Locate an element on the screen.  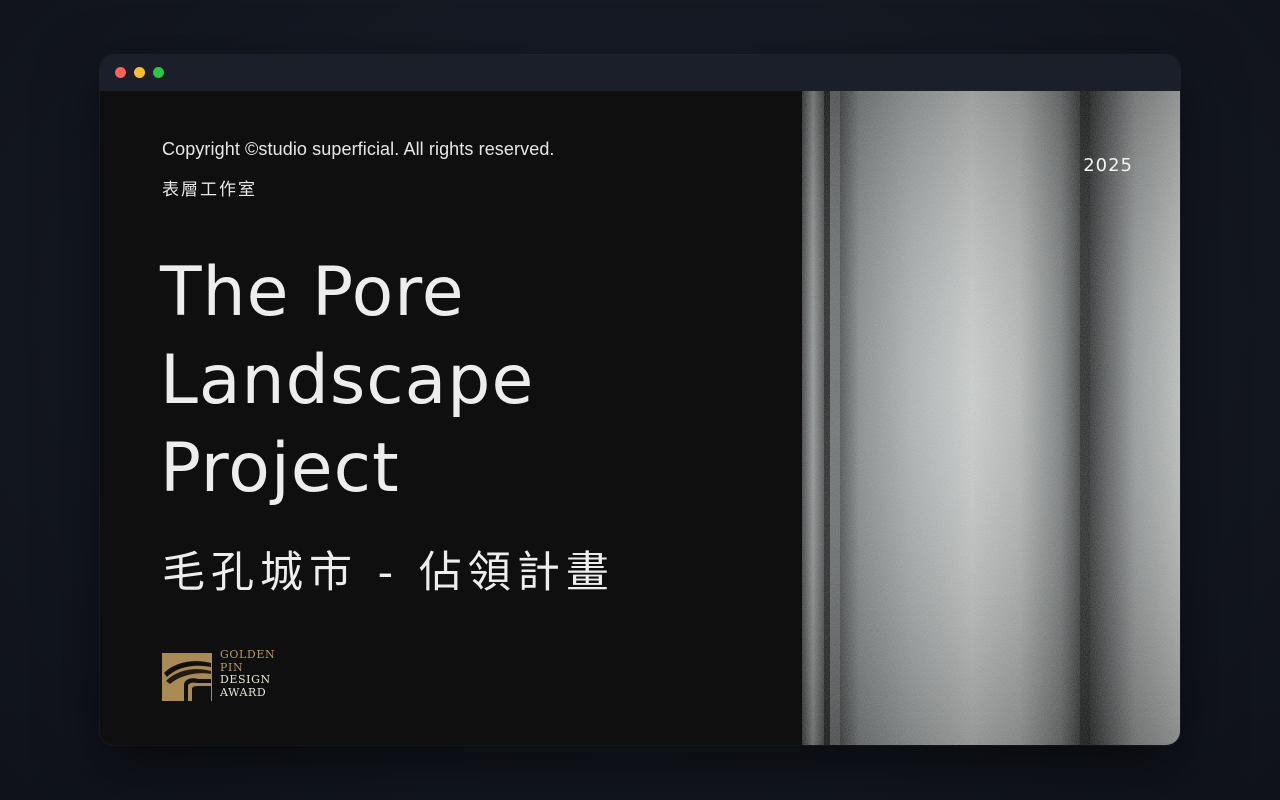
zoom-window-button is located at coordinates (158, 72).